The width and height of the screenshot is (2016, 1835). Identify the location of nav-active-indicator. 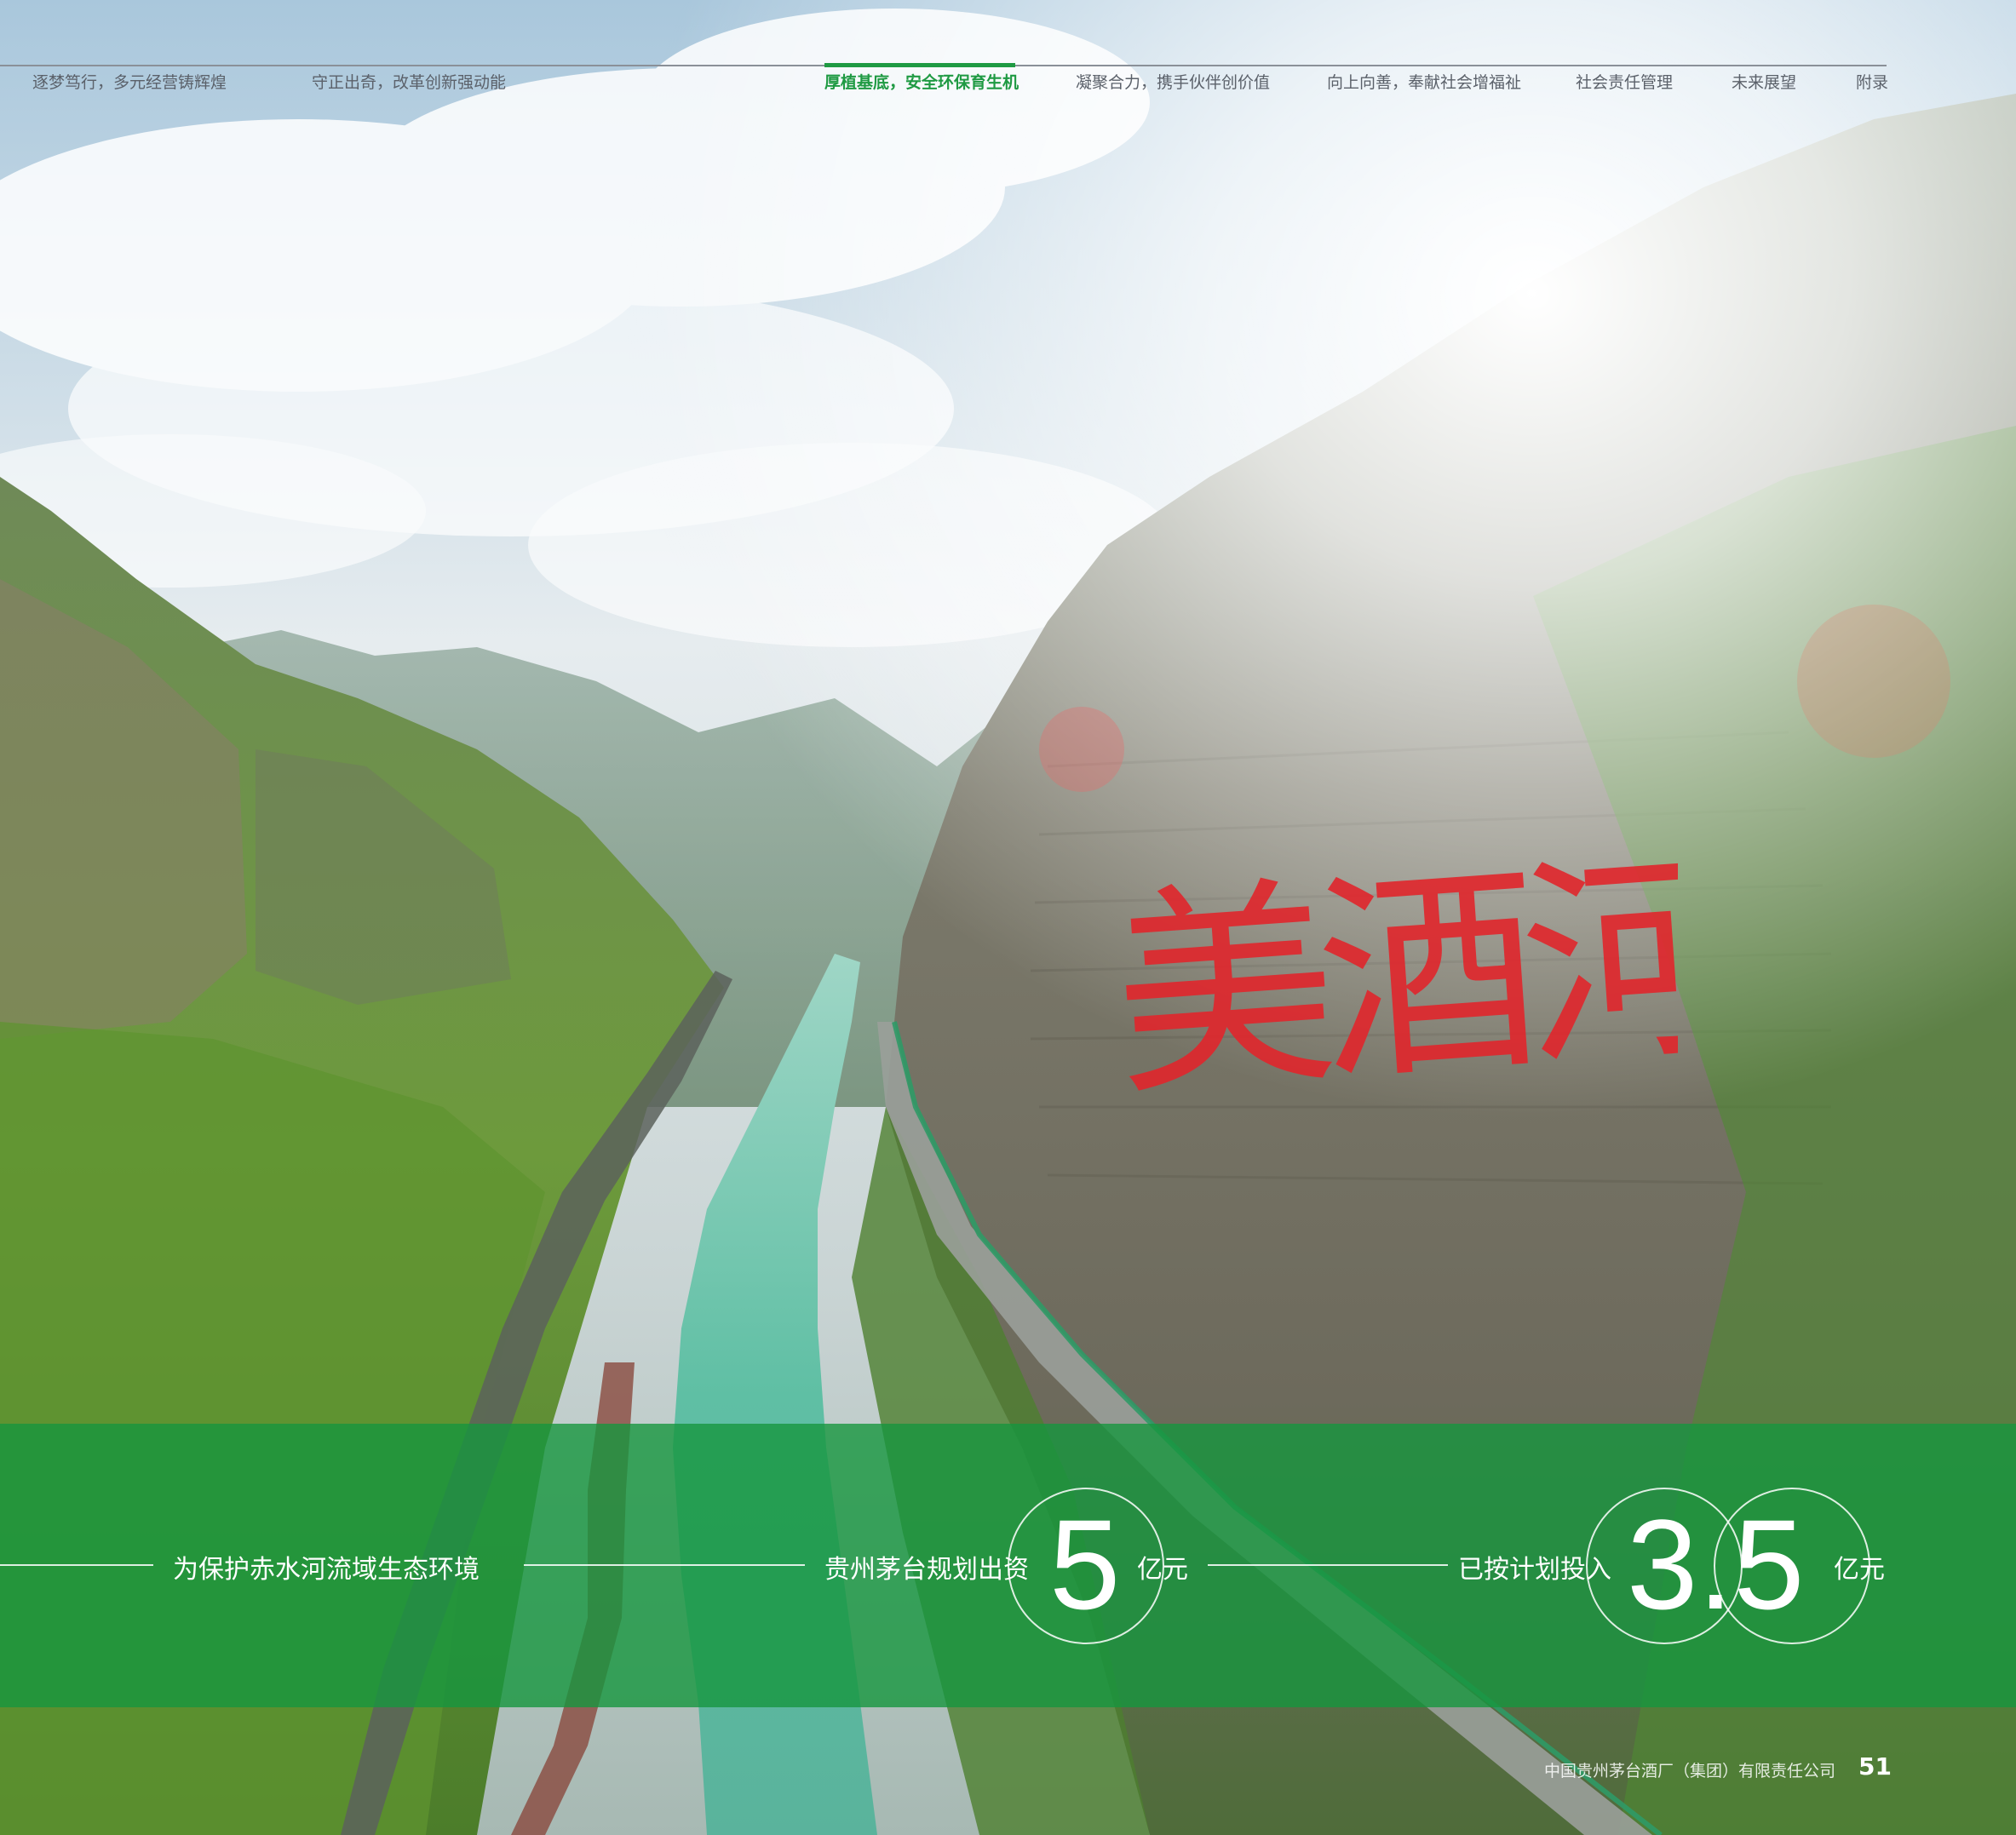
(919, 65).